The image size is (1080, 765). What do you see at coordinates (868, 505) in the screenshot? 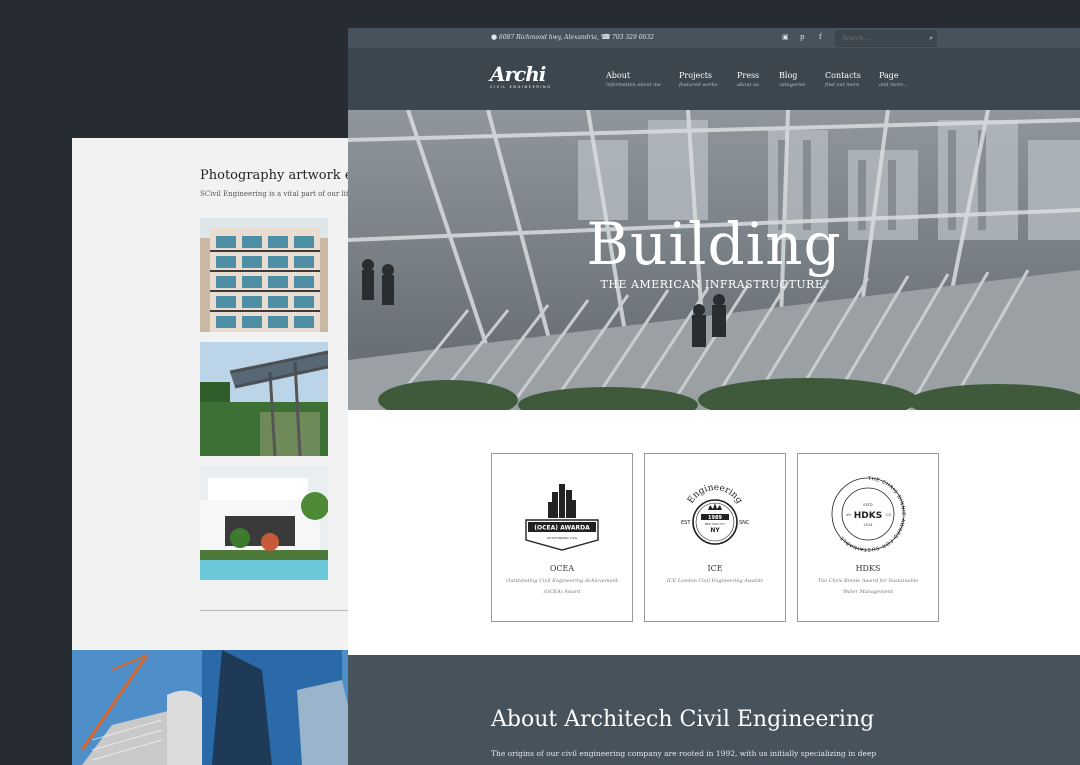
I see `hdks-emblem-est: ESTD` at bounding box center [868, 505].